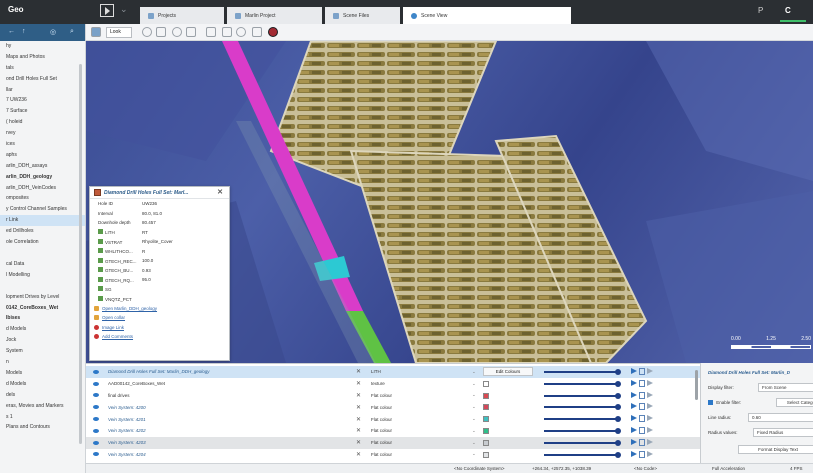 This screenshot has height=473, width=813. Describe the element at coordinates (710, 403) in the screenshot. I see `enable-filter-checkbox` at that location.